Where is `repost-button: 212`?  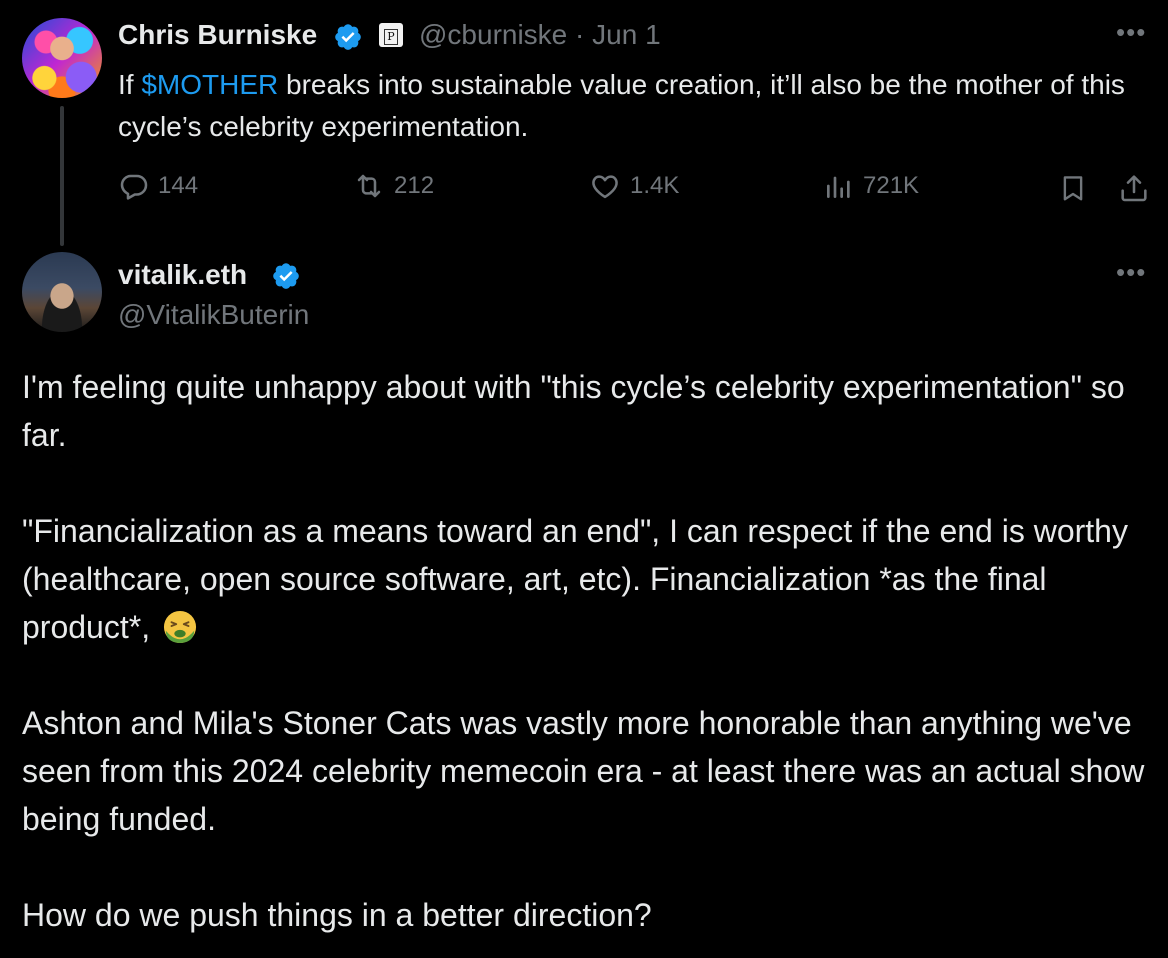
repost-button: 212 is located at coordinates (393, 186).